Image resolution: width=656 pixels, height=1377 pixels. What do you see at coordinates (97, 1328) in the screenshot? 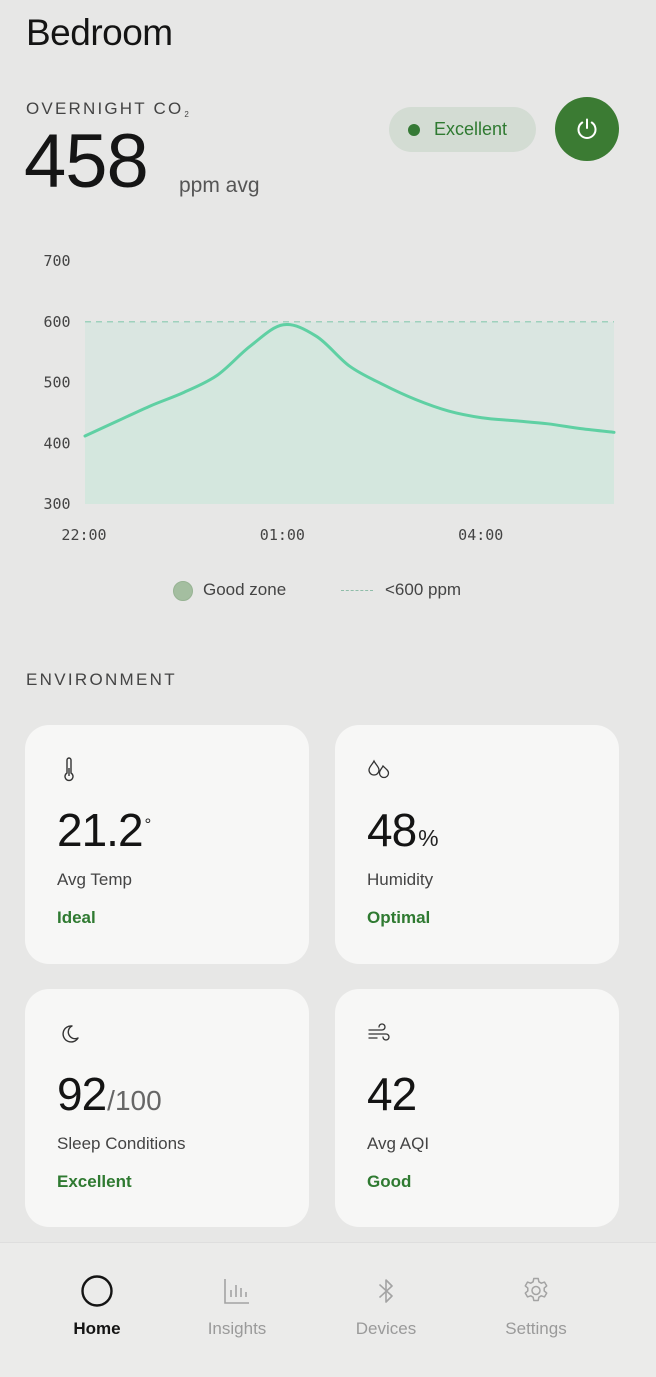
I see `nav-home-label: Home` at bounding box center [97, 1328].